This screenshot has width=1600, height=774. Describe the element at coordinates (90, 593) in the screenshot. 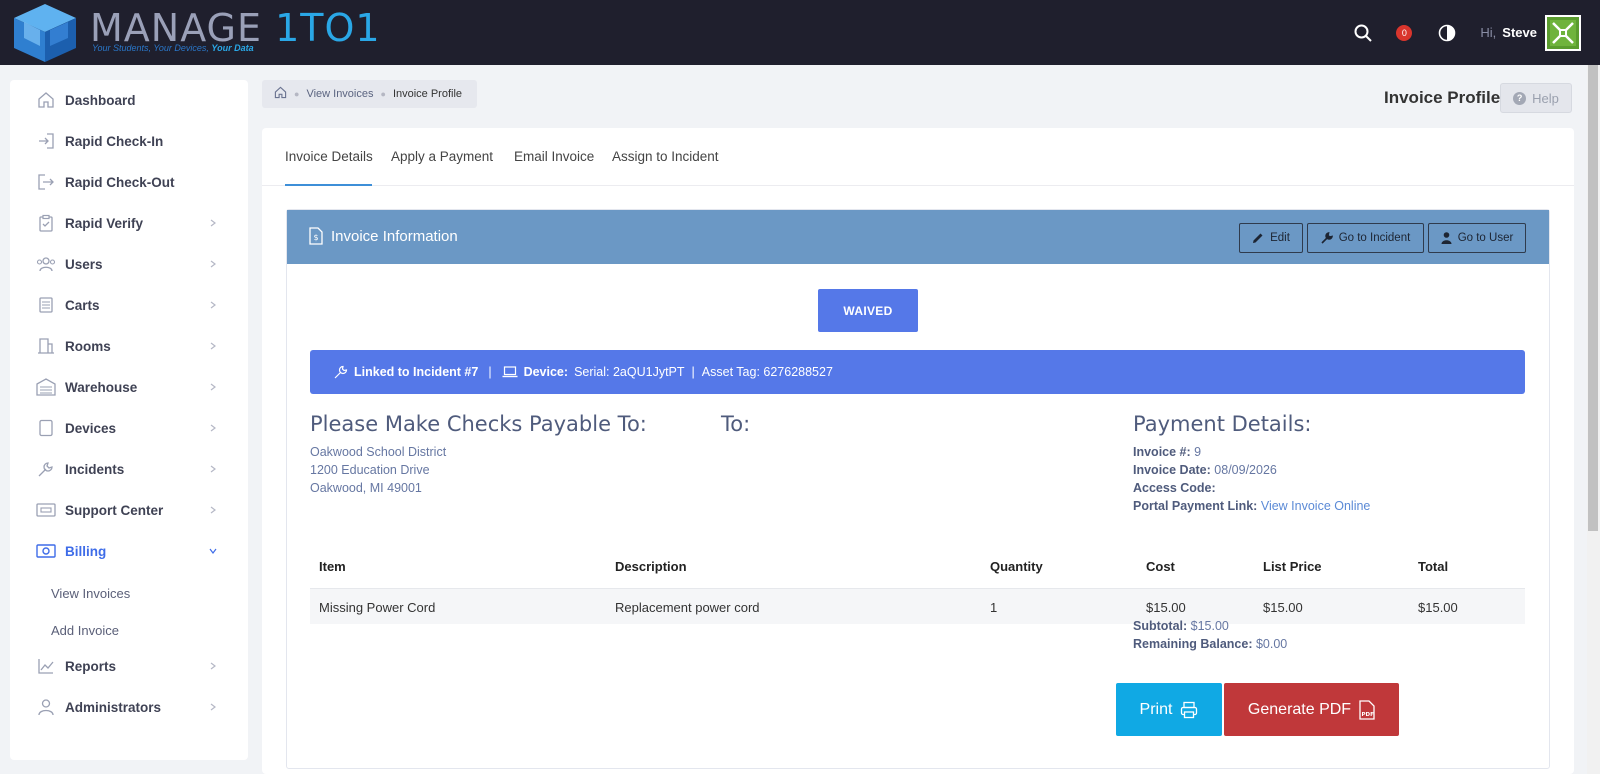

I see `sidebar-subitem-view-invoices: View Invoices` at that location.